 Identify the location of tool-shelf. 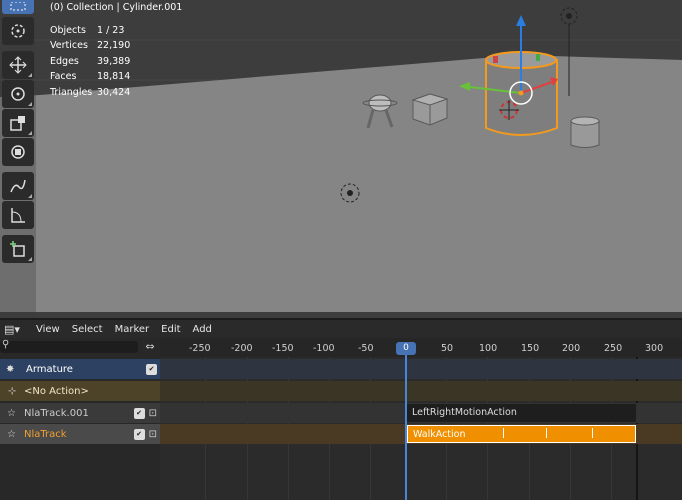
(19, 132).